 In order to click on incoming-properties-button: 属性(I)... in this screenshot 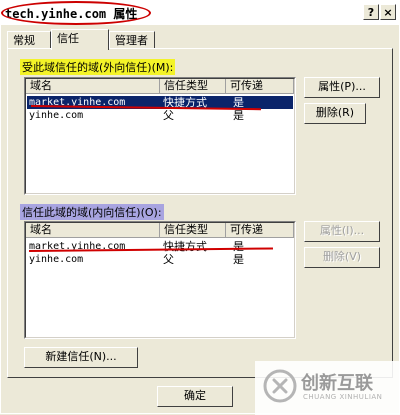, I will do `click(342, 231)`.